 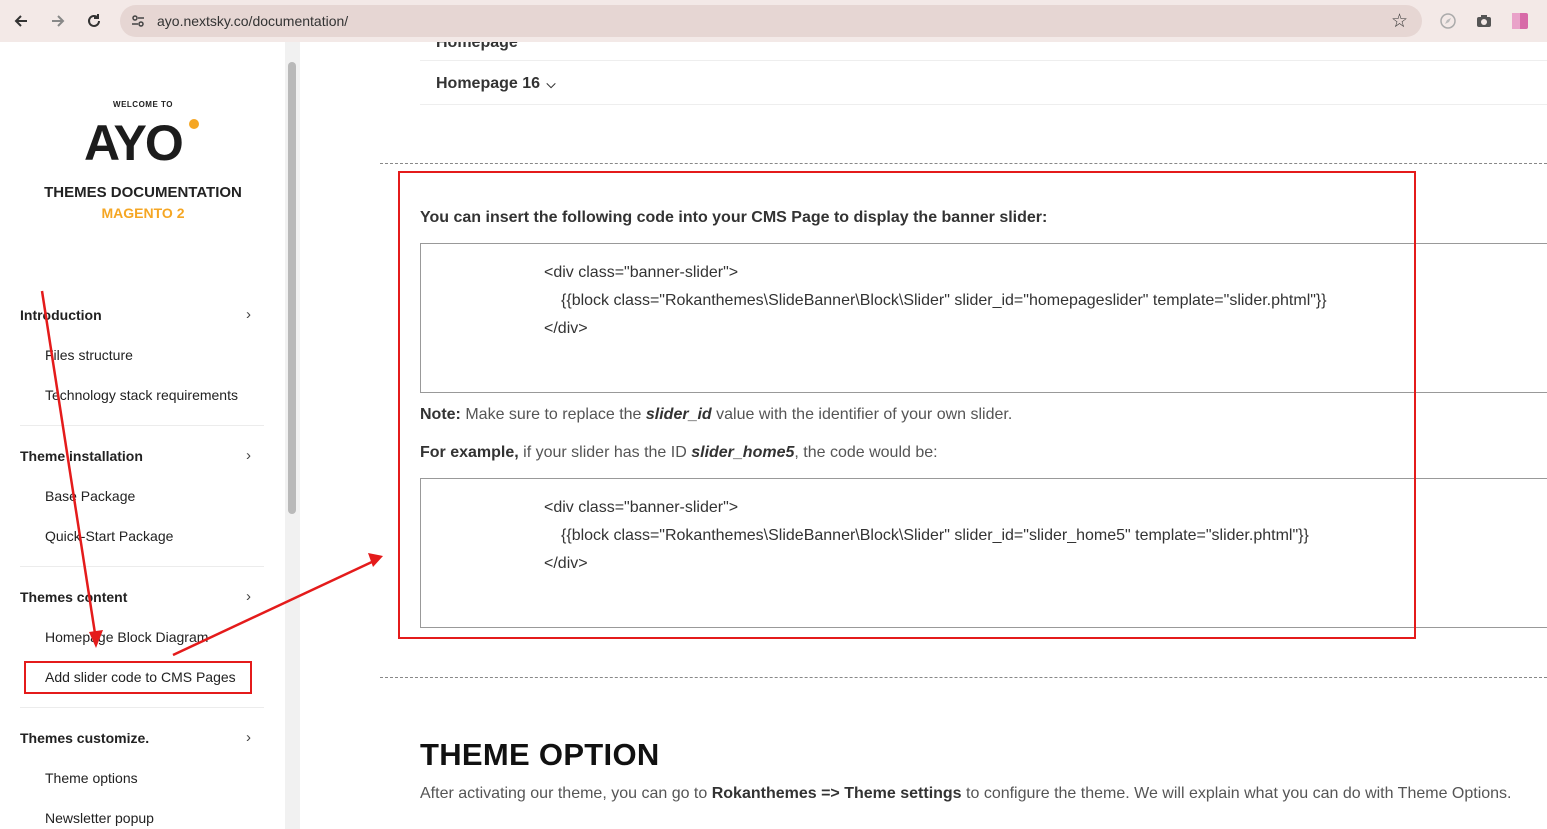 I want to click on nav-section-introduction: Introduction ›, so click(x=142, y=314).